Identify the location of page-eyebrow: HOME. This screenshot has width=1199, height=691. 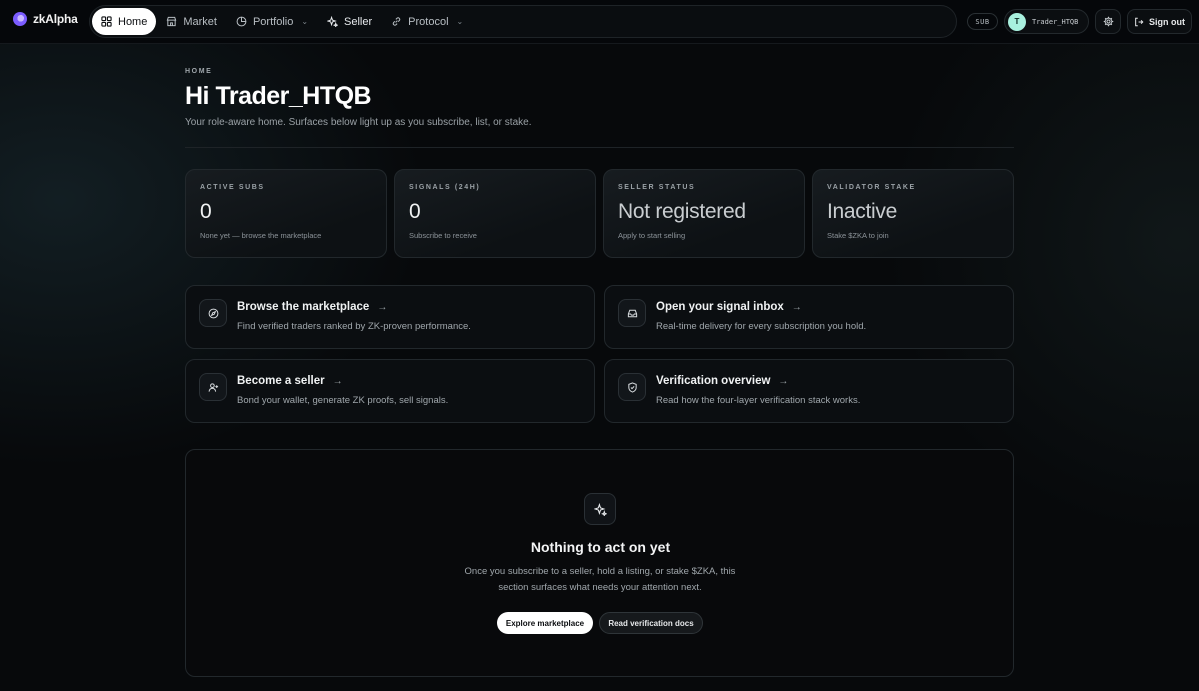
(199, 71).